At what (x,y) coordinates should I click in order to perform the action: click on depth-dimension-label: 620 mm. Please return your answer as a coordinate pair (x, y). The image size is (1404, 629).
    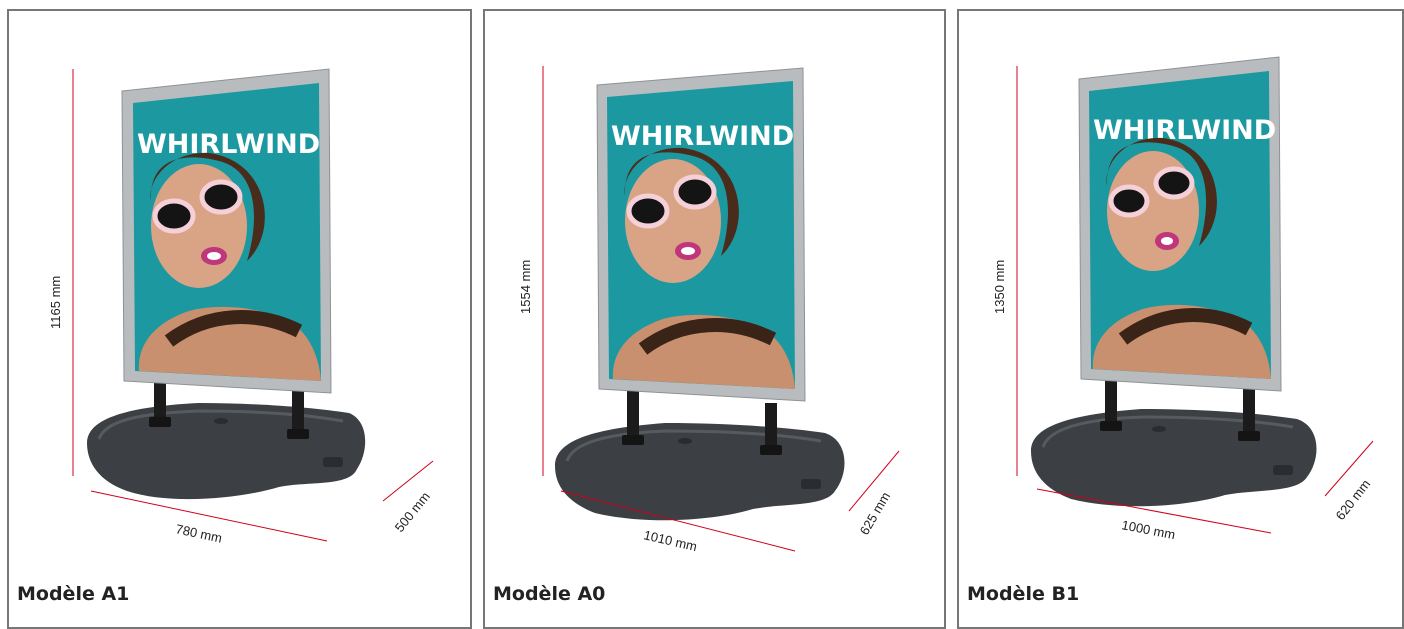
    Looking at the image, I should click on (1353, 500).